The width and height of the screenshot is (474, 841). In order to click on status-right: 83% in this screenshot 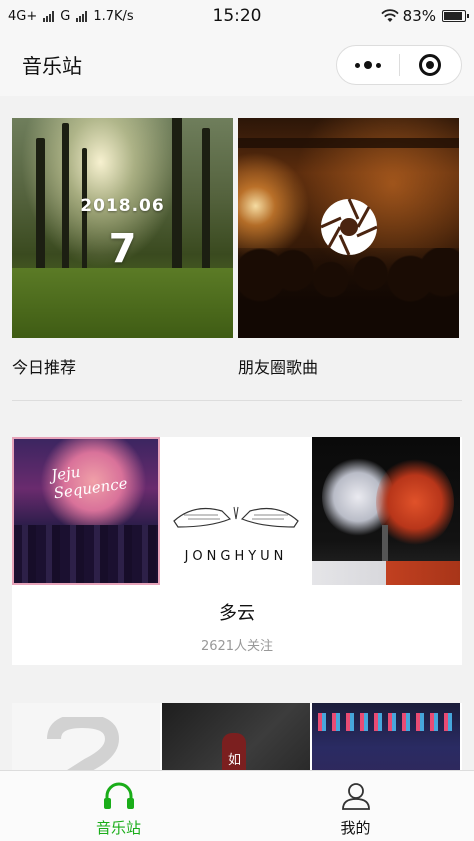, I will do `click(425, 16)`.